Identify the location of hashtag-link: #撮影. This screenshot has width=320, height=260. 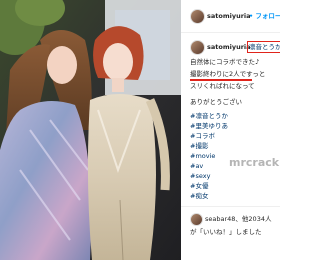
(199, 146).